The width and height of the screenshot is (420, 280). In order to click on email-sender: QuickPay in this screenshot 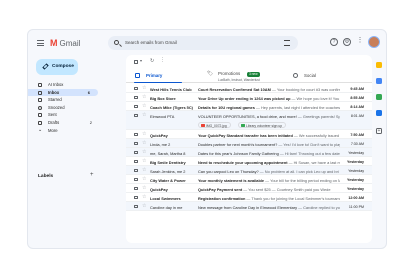, I will do `click(159, 189)`.